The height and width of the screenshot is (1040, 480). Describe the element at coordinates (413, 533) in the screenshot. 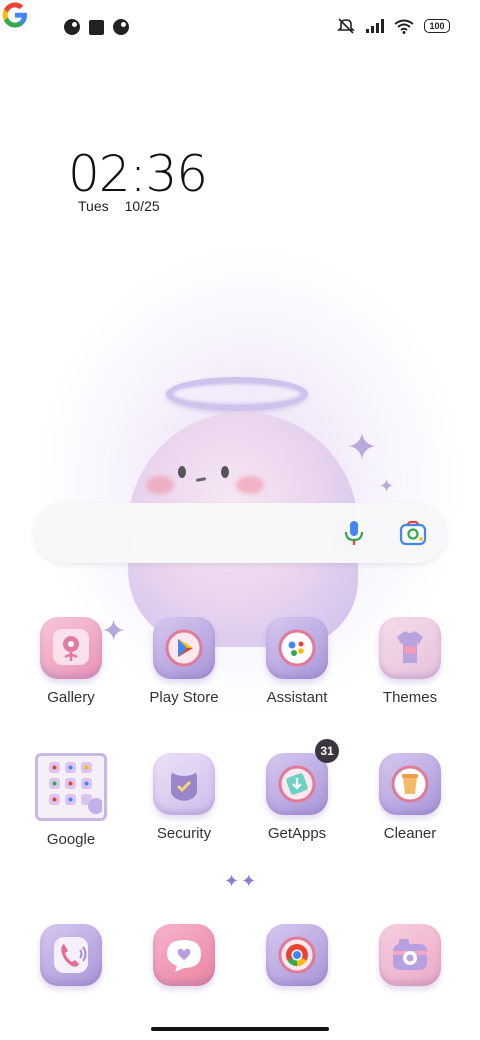

I see `google-lens-icon` at that location.